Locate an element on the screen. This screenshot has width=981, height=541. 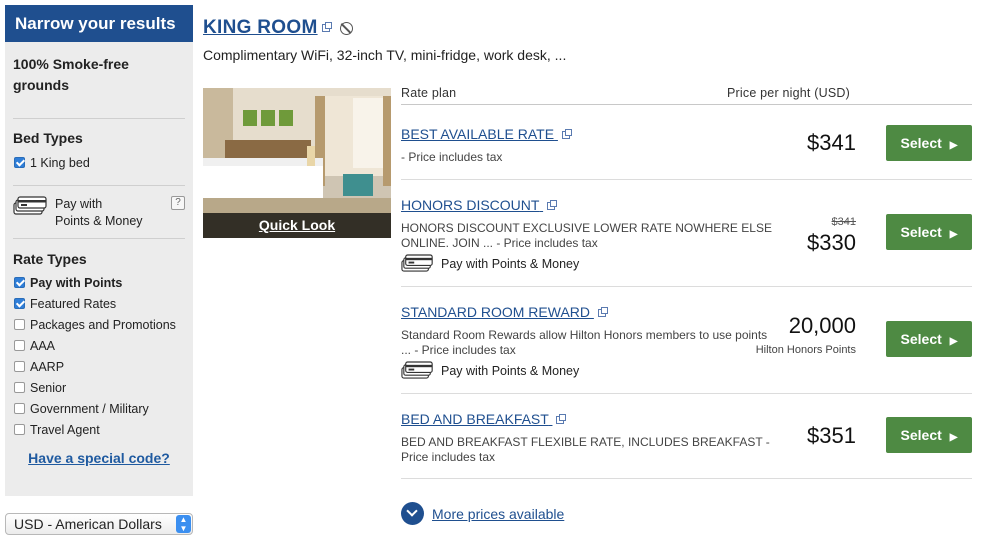
price-header: Price per night (USD) is located at coordinates (788, 93).